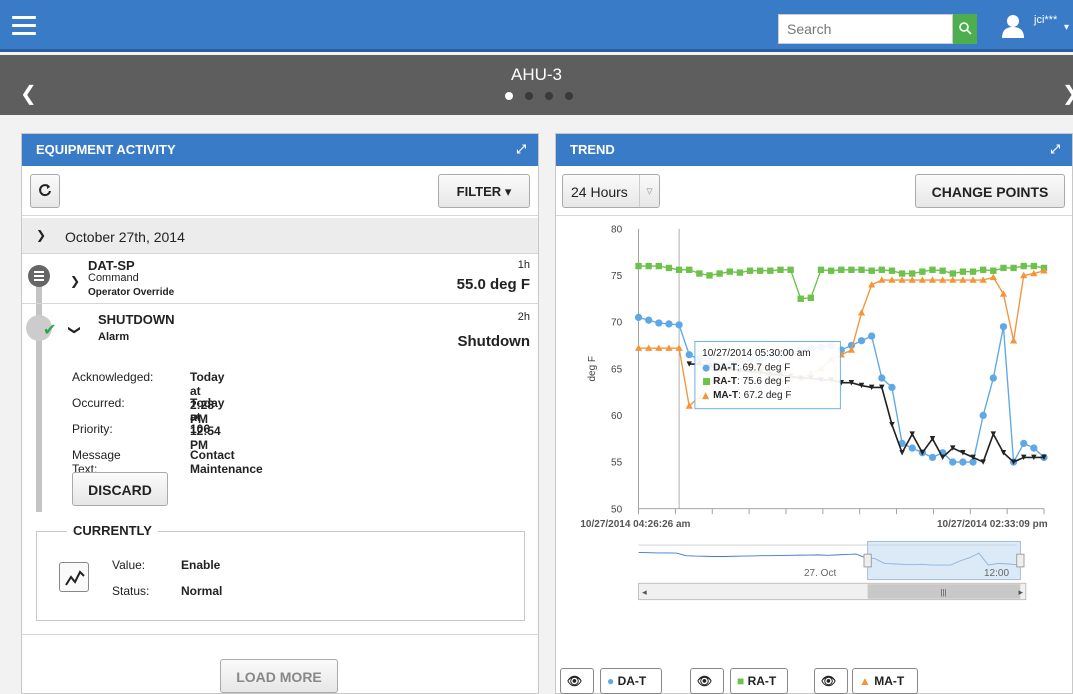 The height and width of the screenshot is (694, 1073). I want to click on y-tick-label: 60, so click(617, 416).